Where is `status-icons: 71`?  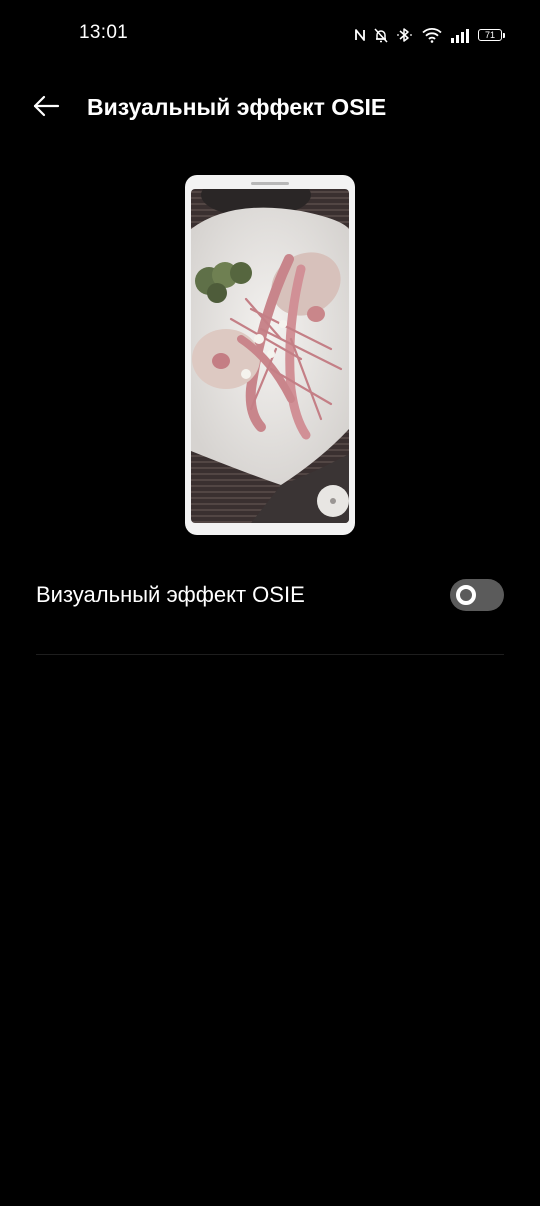
status-icons: 71 is located at coordinates (430, 35).